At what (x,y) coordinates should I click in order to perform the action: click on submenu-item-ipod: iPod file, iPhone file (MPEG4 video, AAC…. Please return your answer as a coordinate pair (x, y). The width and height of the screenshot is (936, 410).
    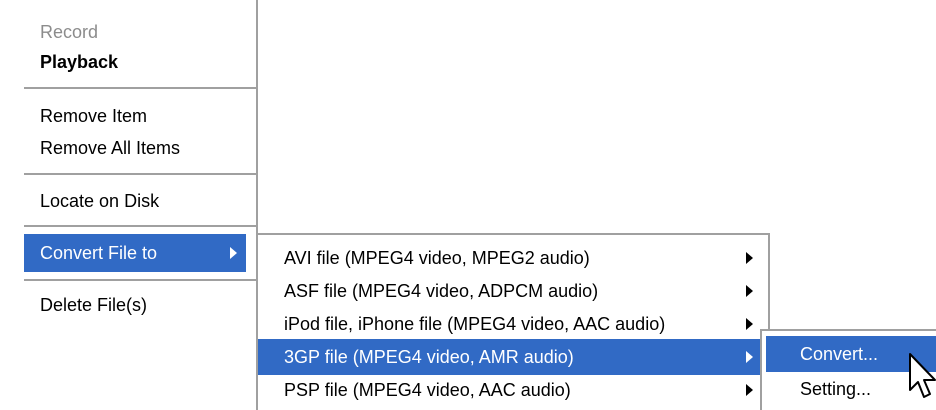
    Looking at the image, I should click on (513, 324).